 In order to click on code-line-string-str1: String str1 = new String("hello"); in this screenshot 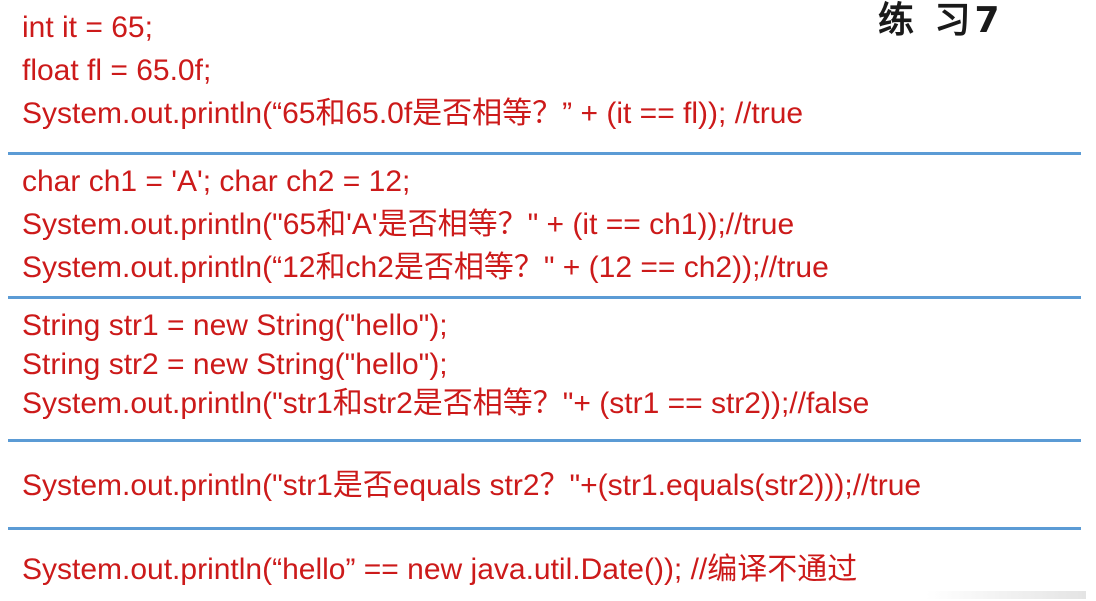, I will do `click(235, 325)`.